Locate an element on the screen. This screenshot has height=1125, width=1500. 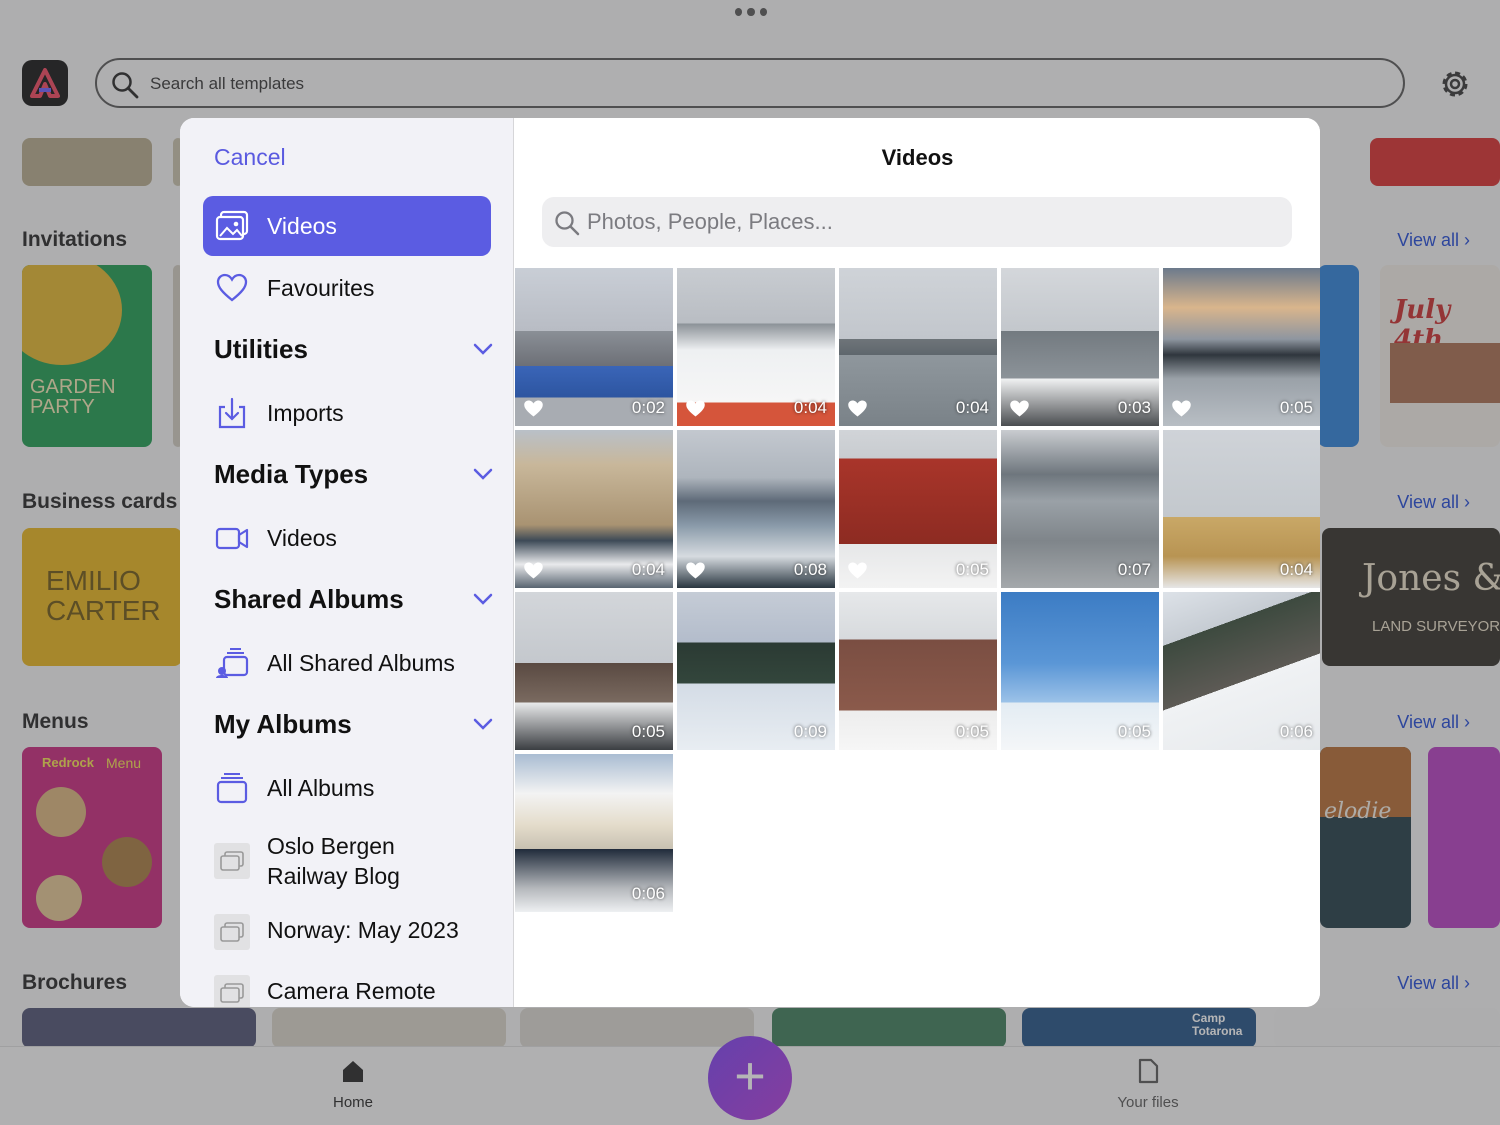
sidebar-item-imports: Imports is located at coordinates (347, 413).